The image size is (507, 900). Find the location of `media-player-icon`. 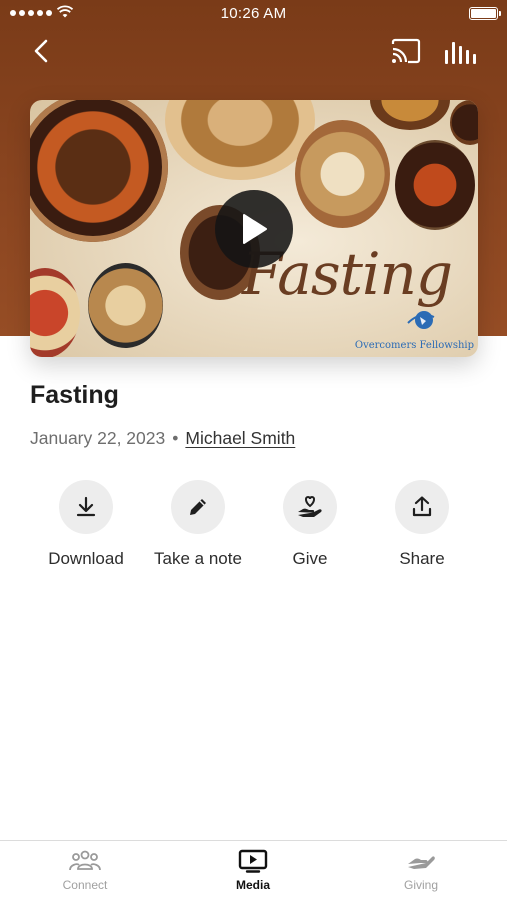

media-player-icon is located at coordinates (253, 861).